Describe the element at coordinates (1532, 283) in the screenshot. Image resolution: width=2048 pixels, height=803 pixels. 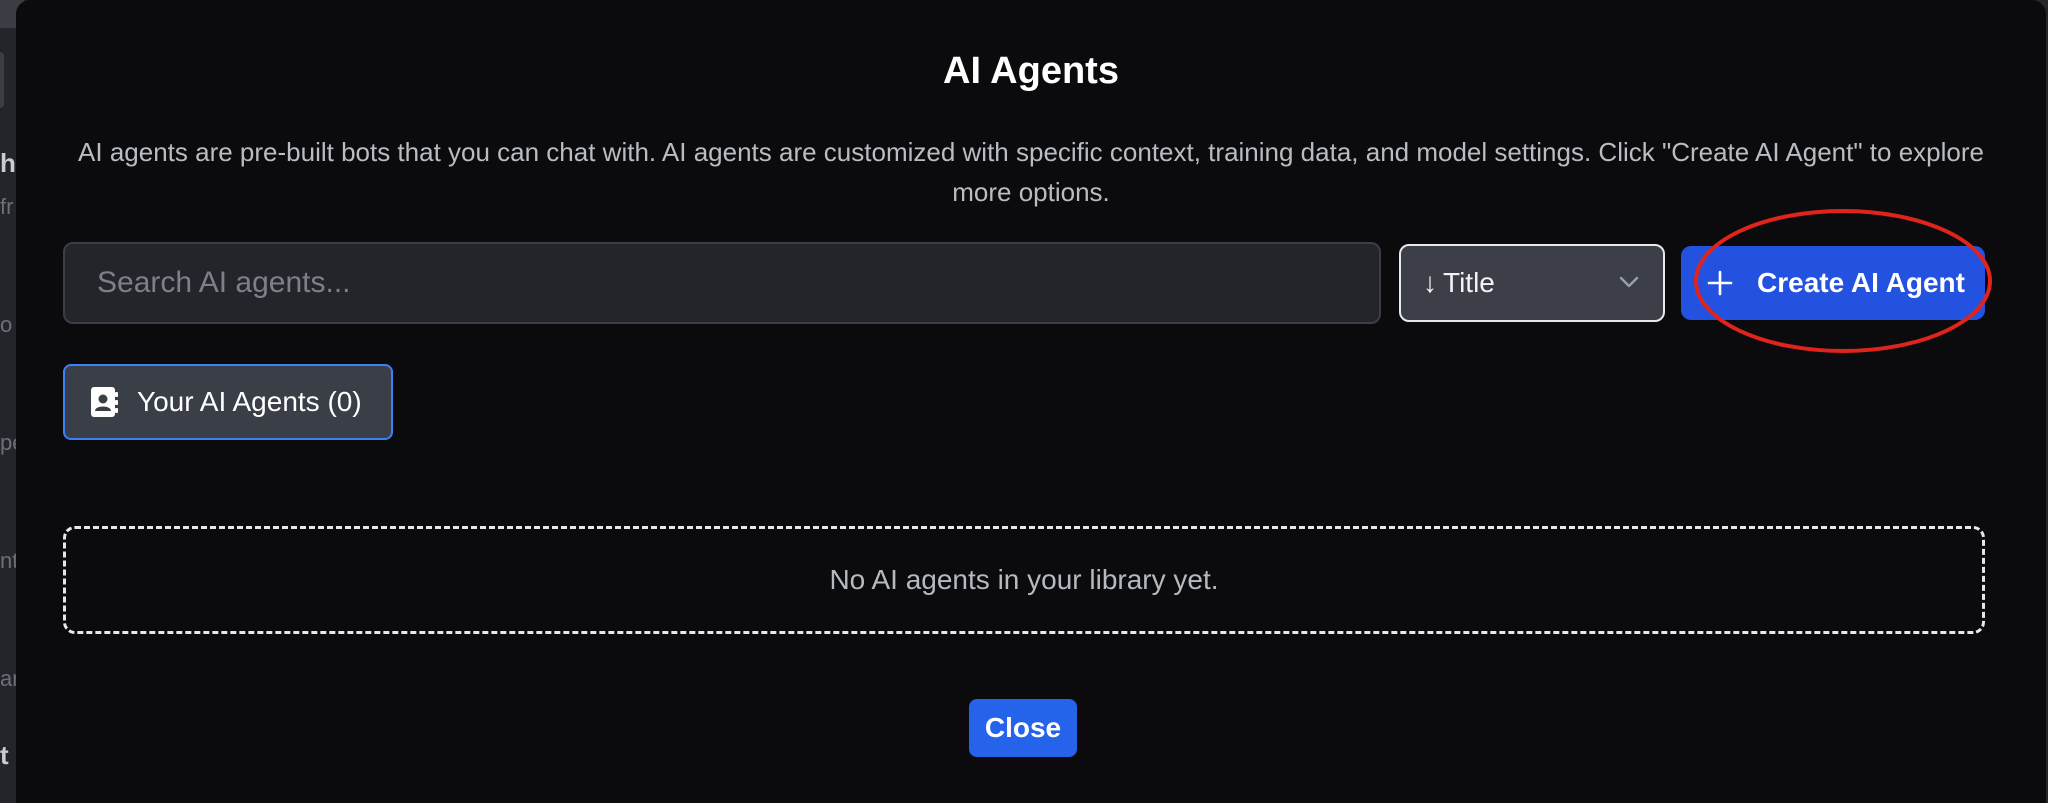
I see `sort-select: ↓ Title` at that location.